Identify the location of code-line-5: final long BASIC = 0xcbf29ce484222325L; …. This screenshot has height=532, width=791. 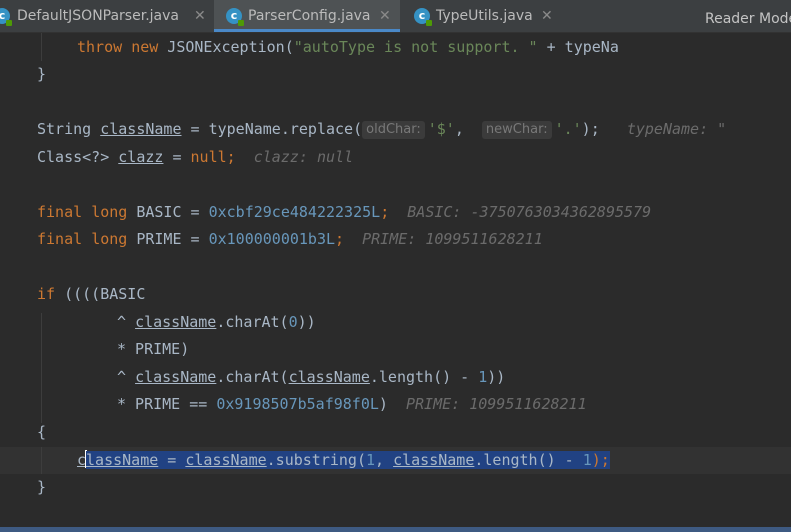
(344, 212).